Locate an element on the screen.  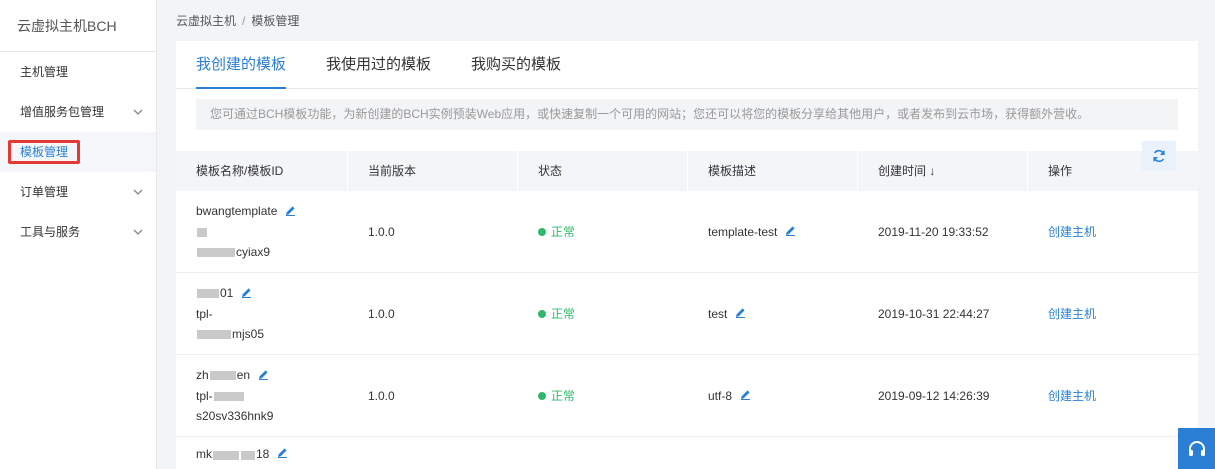
created-time-cell: 2019-09-12 14:26:39 is located at coordinates (934, 395).